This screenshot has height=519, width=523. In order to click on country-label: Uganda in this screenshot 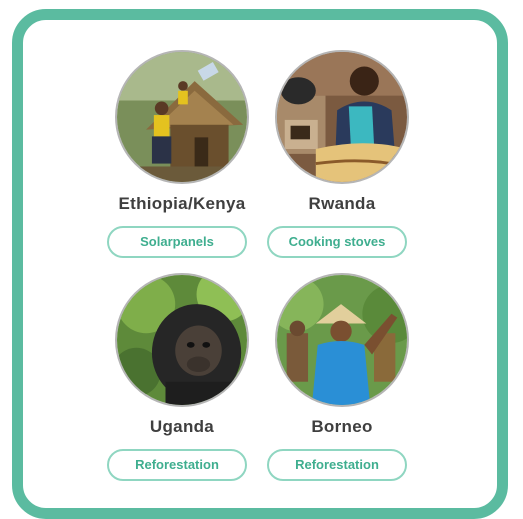, I will do `click(182, 426)`.